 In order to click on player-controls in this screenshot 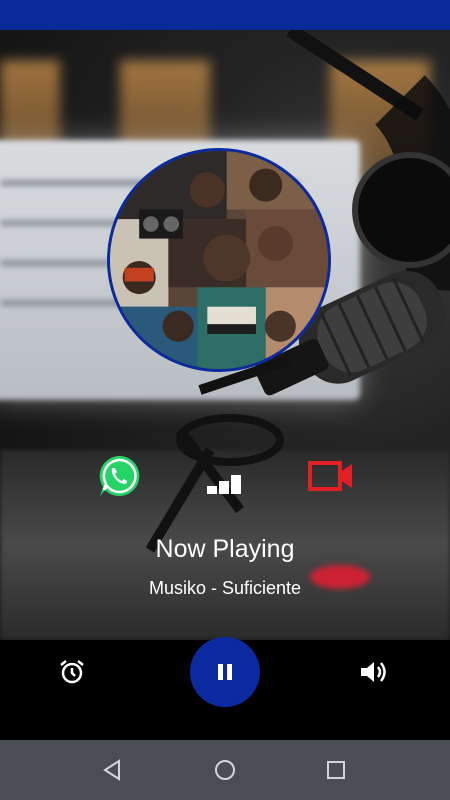, I will do `click(225, 688)`.